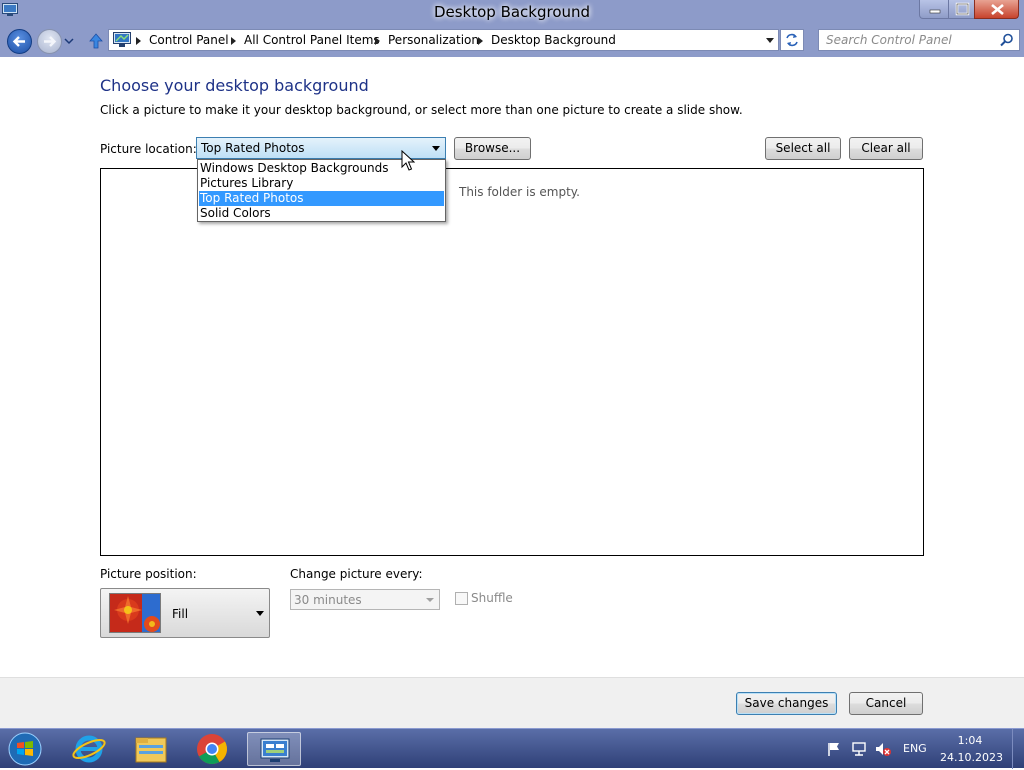 The image size is (1024, 770). I want to click on search-input: Search Control Panel, so click(919, 40).